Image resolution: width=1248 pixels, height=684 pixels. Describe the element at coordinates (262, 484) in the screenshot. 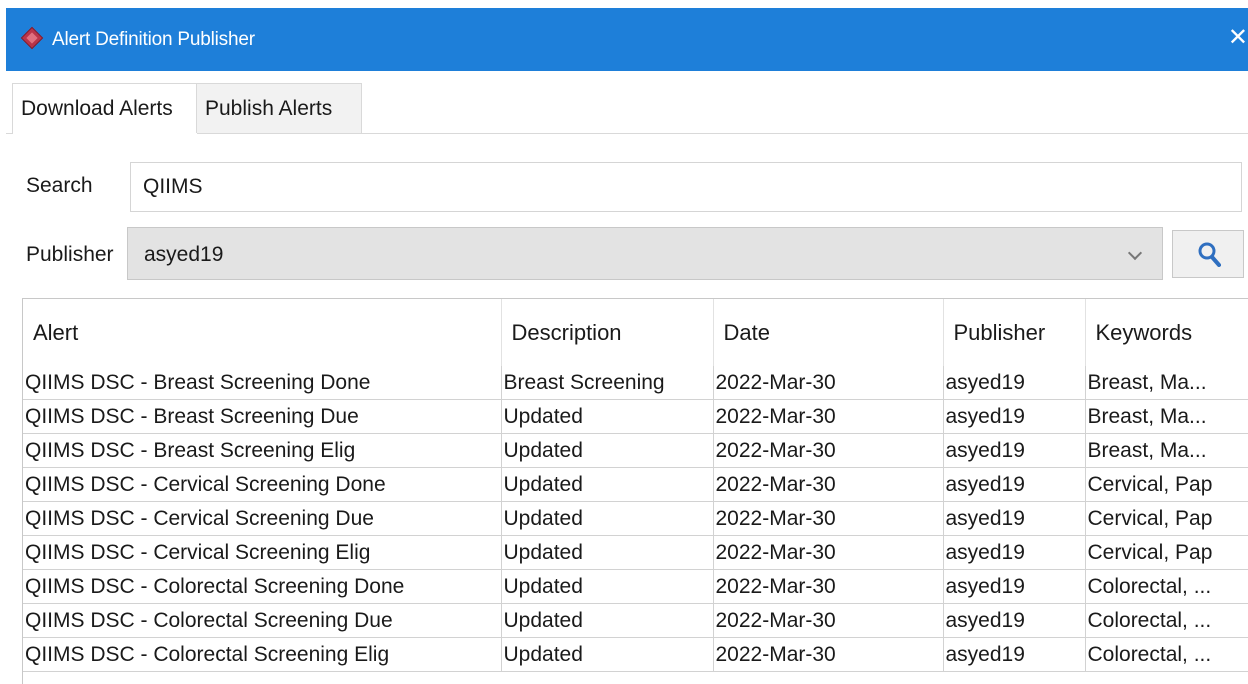

I see `cell-alert: QIIMS DSC - Cervical Screening Done` at that location.